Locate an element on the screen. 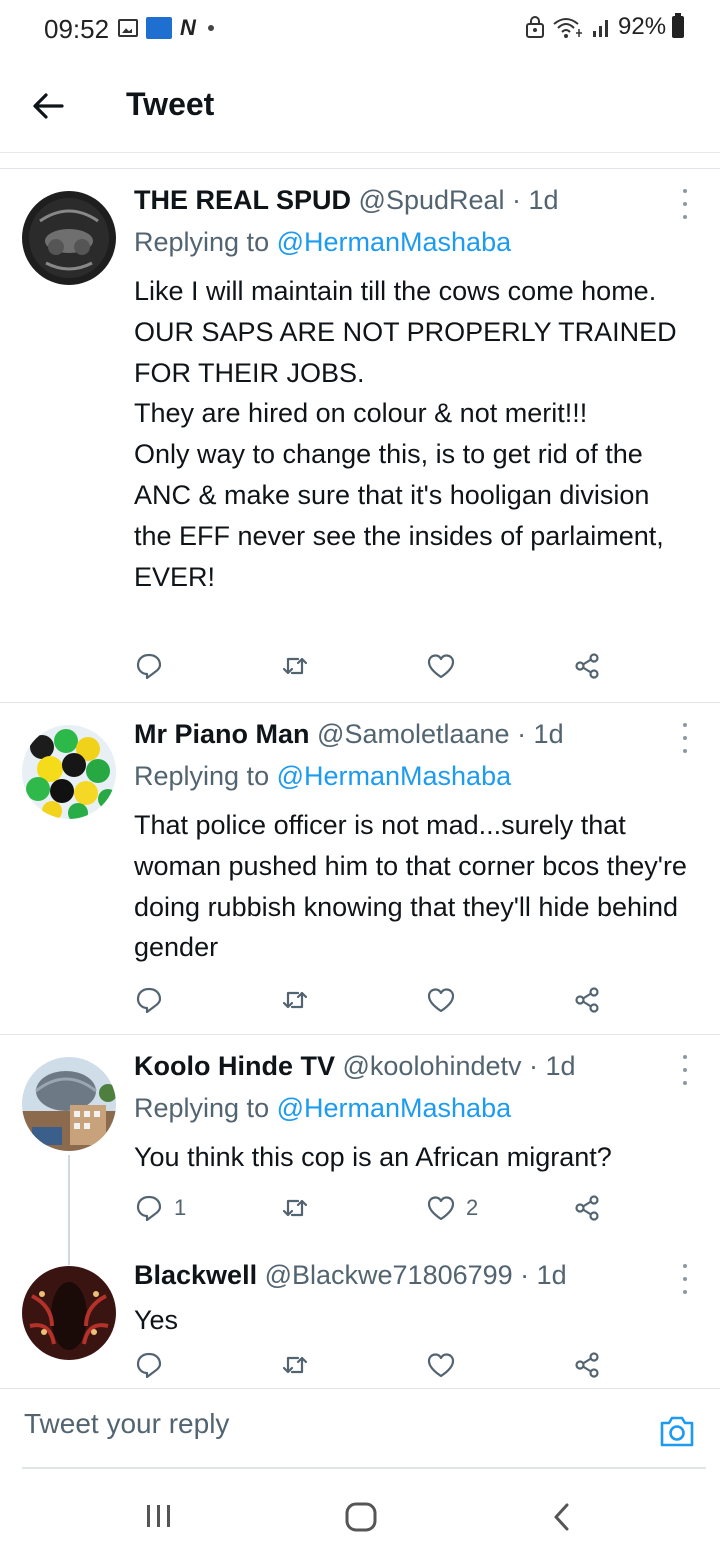 The image size is (720, 1560). tweet-header: THE REAL SPUD @SpudReal · 1d is located at coordinates (346, 200).